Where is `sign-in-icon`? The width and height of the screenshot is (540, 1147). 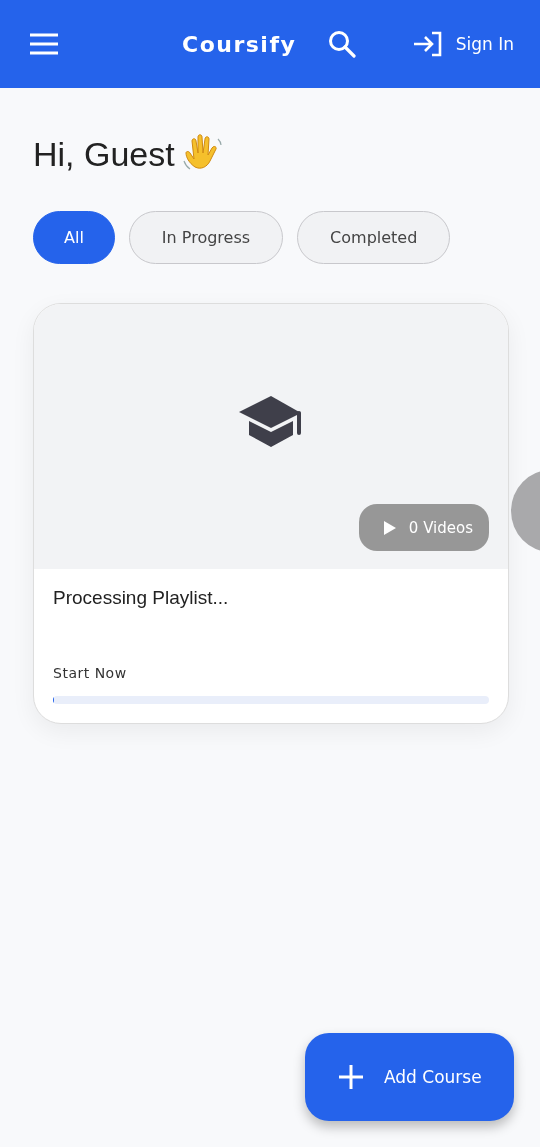 sign-in-icon is located at coordinates (427, 44).